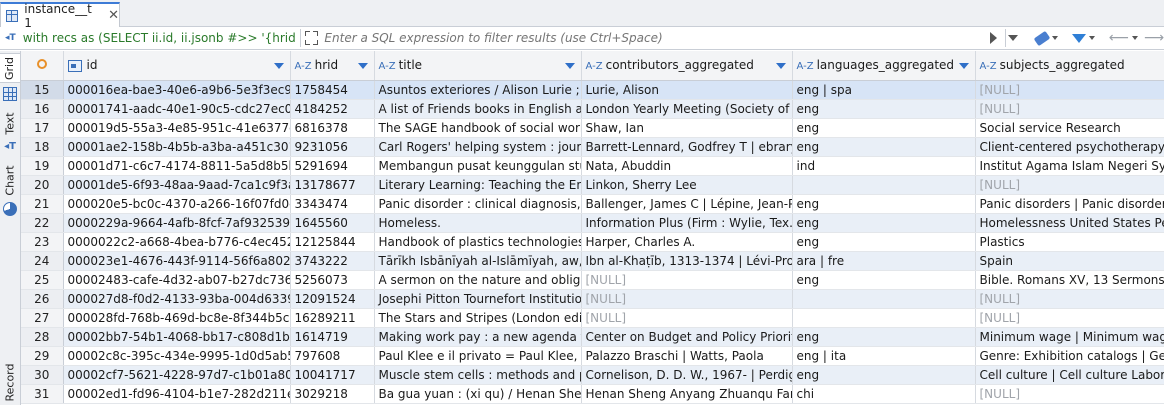 The height and width of the screenshot is (405, 1164). What do you see at coordinates (1069, 204) in the screenshot?
I see `cell-subjects: Panic disorders | Panic disorders Trea` at bounding box center [1069, 204].